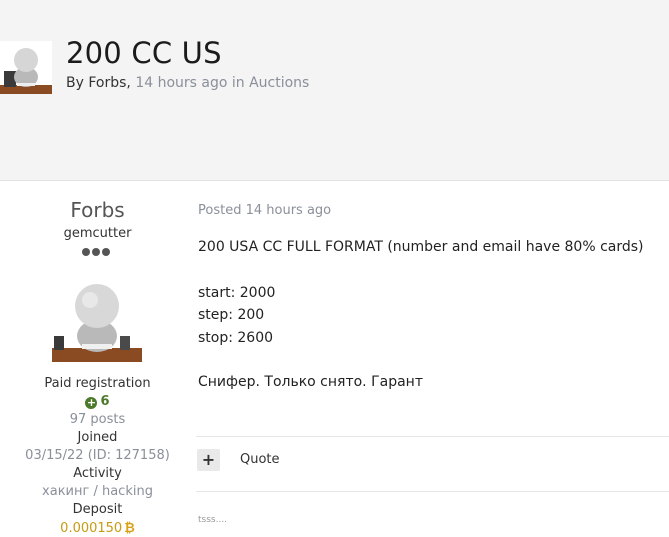 The width and height of the screenshot is (669, 537). What do you see at coordinates (91, 402) in the screenshot?
I see `plus-circle-icon: +` at bounding box center [91, 402].